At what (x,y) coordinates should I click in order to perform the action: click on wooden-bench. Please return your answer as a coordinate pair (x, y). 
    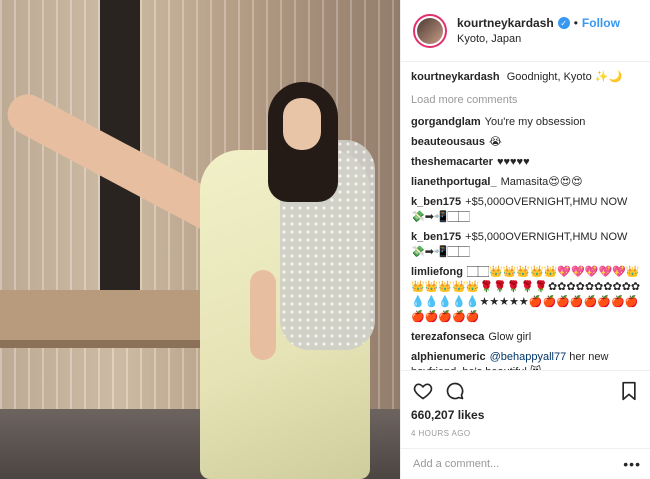
    Looking at the image, I should click on (110, 315).